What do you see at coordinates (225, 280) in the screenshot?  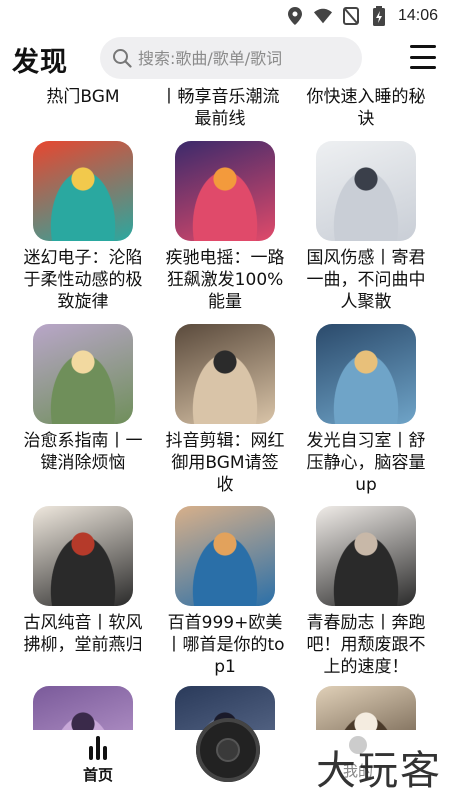 I see `playlist-title: 疾驰电摇：一路狂飙激发100%能量` at bounding box center [225, 280].